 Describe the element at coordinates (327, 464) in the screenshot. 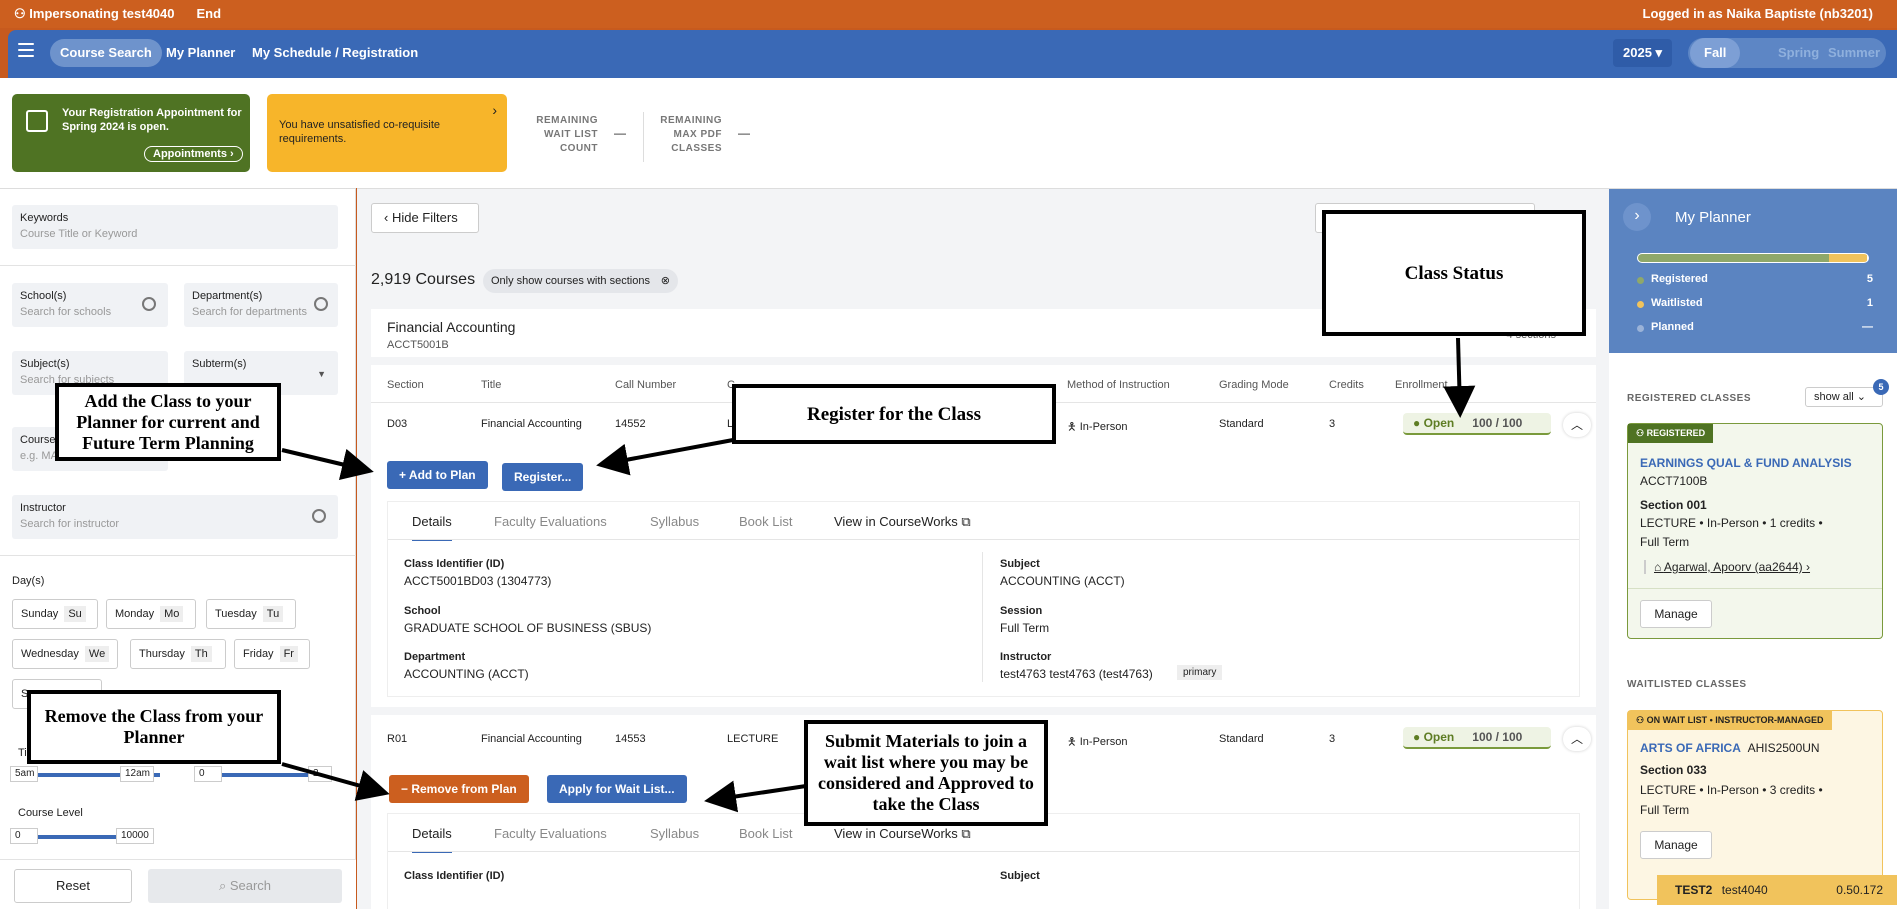

I see `arrow-add-class` at that location.